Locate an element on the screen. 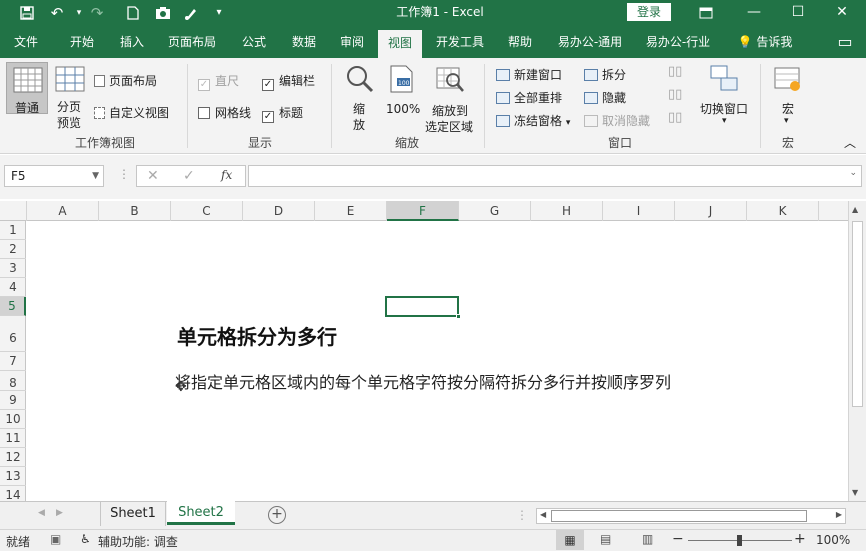 The width and height of the screenshot is (866, 551). tab-home: 开始 is located at coordinates (82, 42).